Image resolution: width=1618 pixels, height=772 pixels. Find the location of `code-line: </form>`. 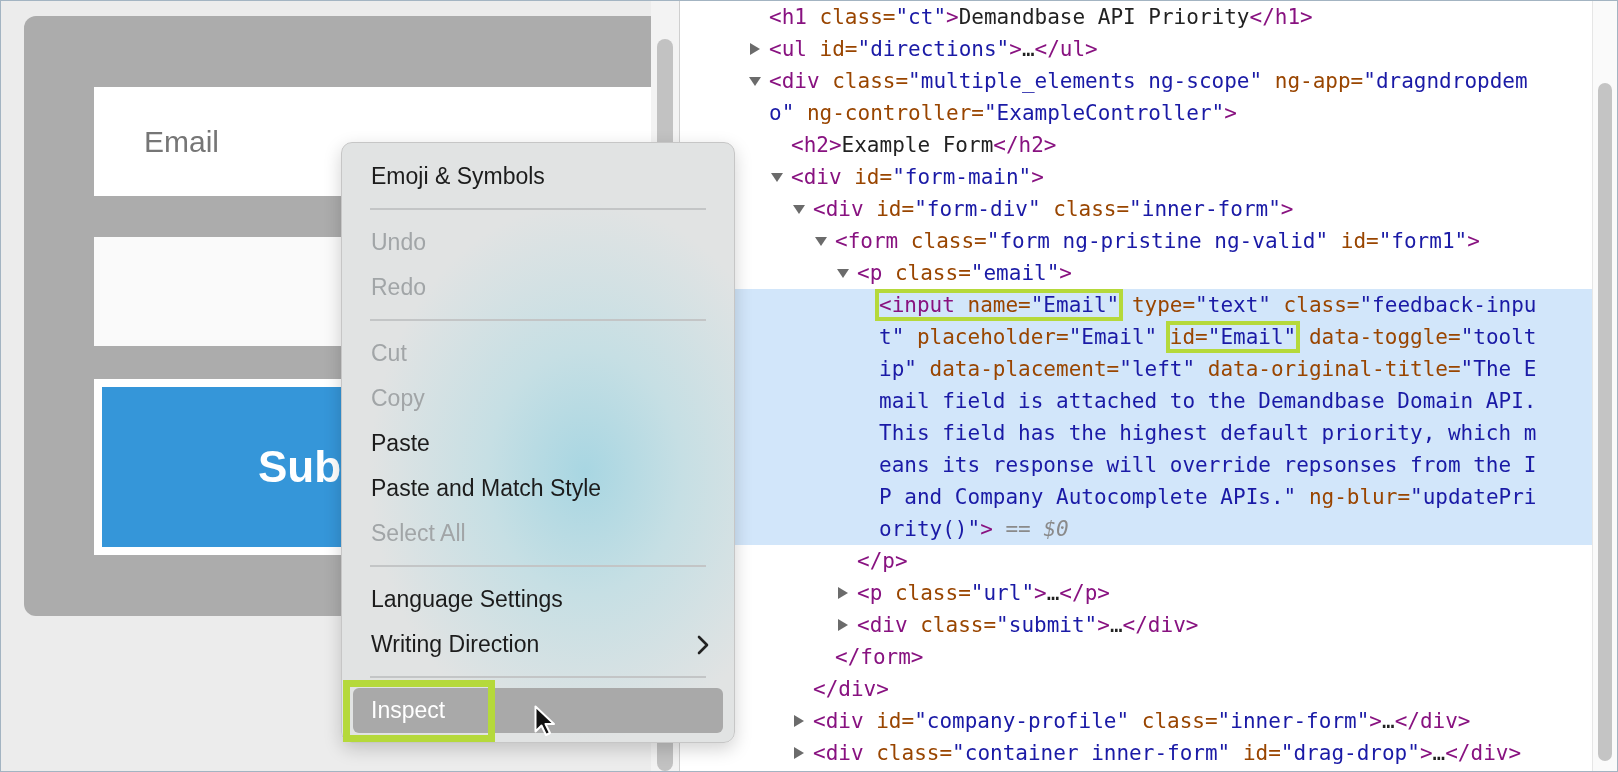

code-line: </form> is located at coordinates (879, 657).